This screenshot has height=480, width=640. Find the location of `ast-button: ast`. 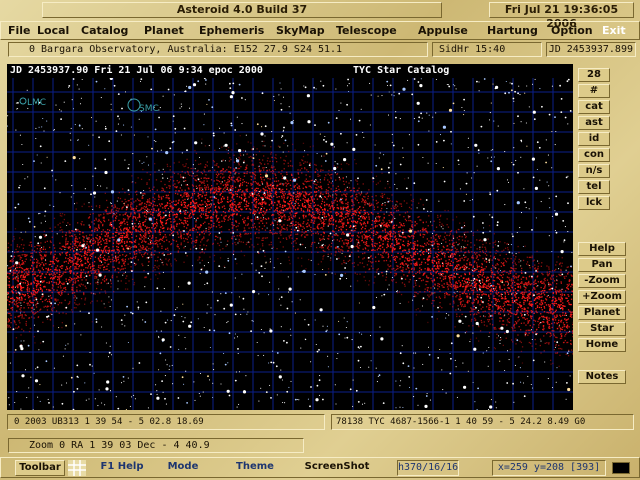

ast-button: ast is located at coordinates (594, 123).